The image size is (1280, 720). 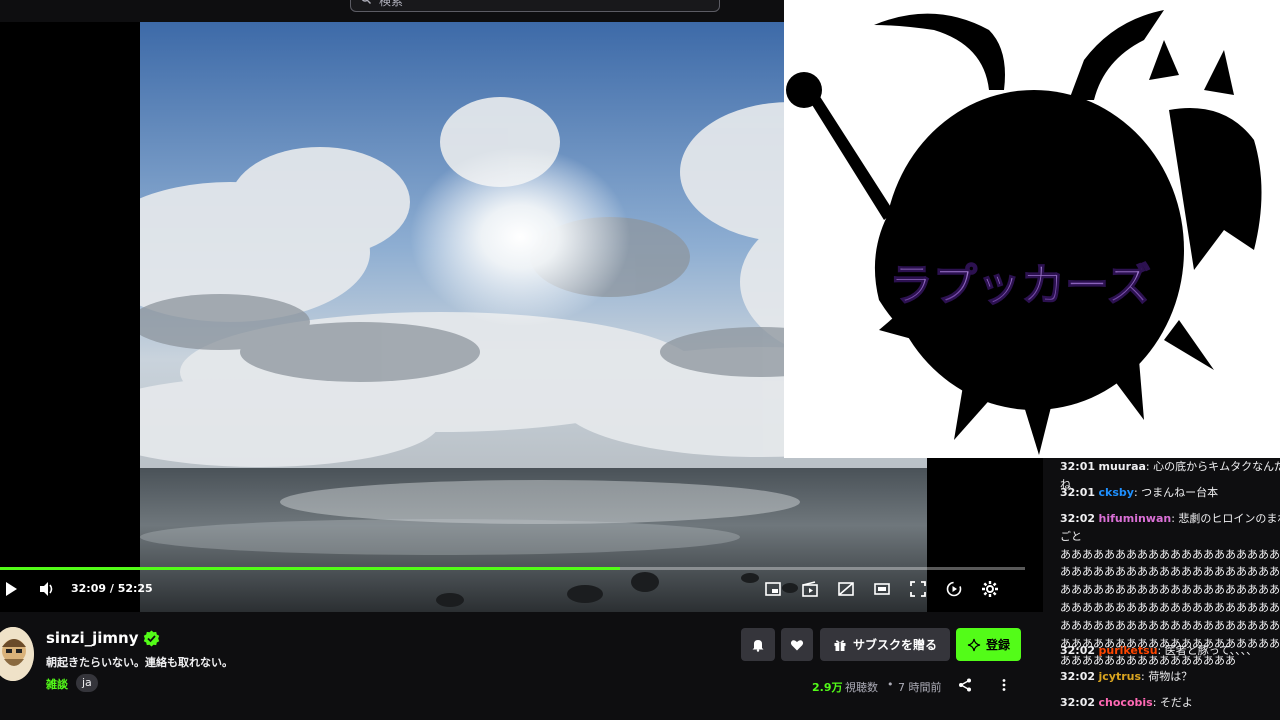 I want to click on search-placeholder: 検索, so click(x=391, y=4).